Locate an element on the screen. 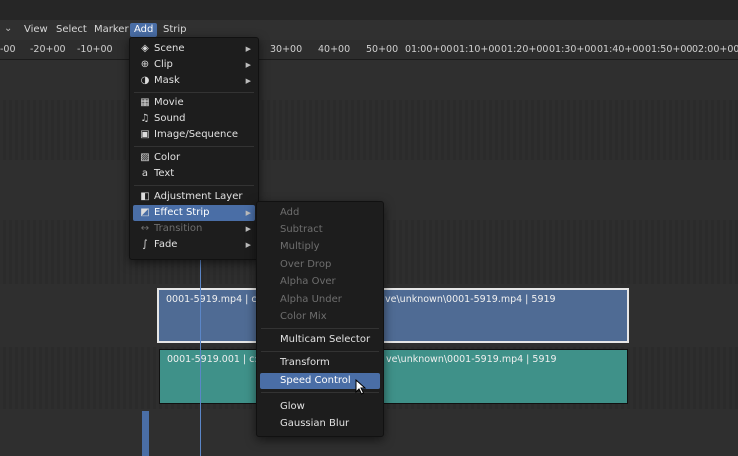 The width and height of the screenshot is (738, 456). effect-item-add: Add is located at coordinates (320, 213).